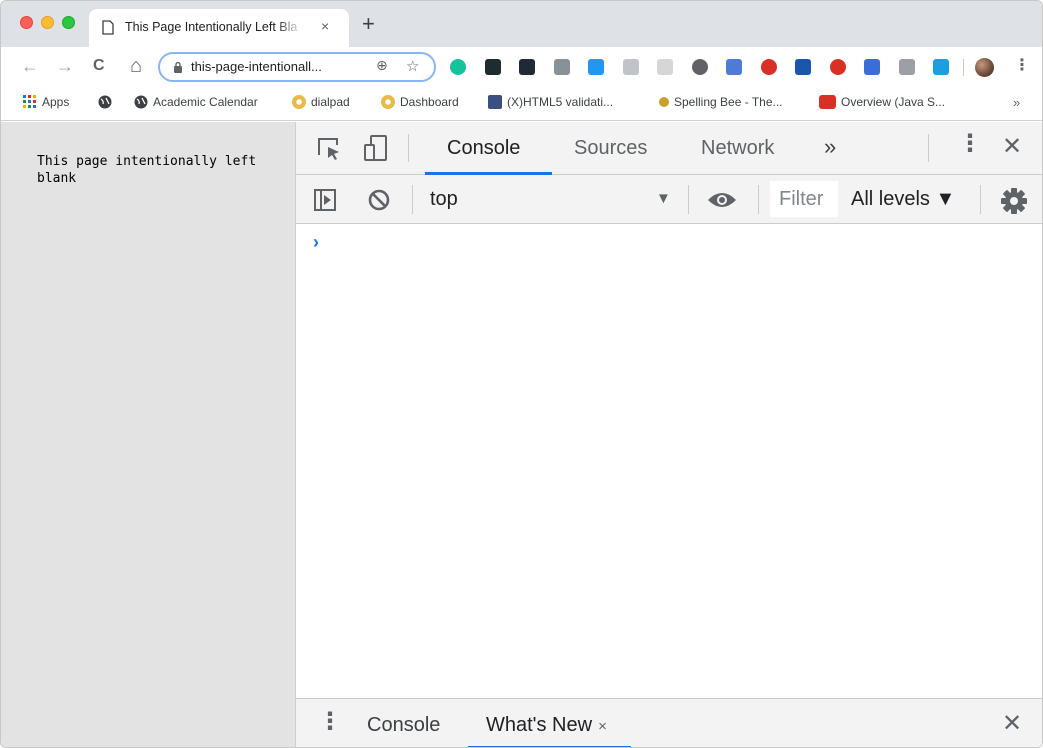 The width and height of the screenshot is (1043, 748). I want to click on bookmark-dashboard: Dashboard, so click(420, 102).